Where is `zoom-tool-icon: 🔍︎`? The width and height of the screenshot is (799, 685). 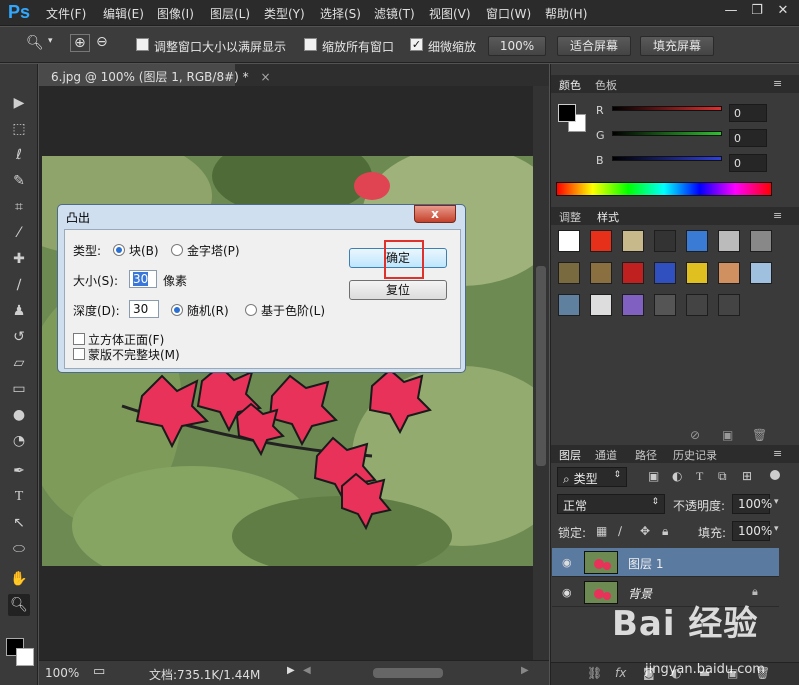 zoom-tool-icon: 🔍︎ is located at coordinates (35, 43).